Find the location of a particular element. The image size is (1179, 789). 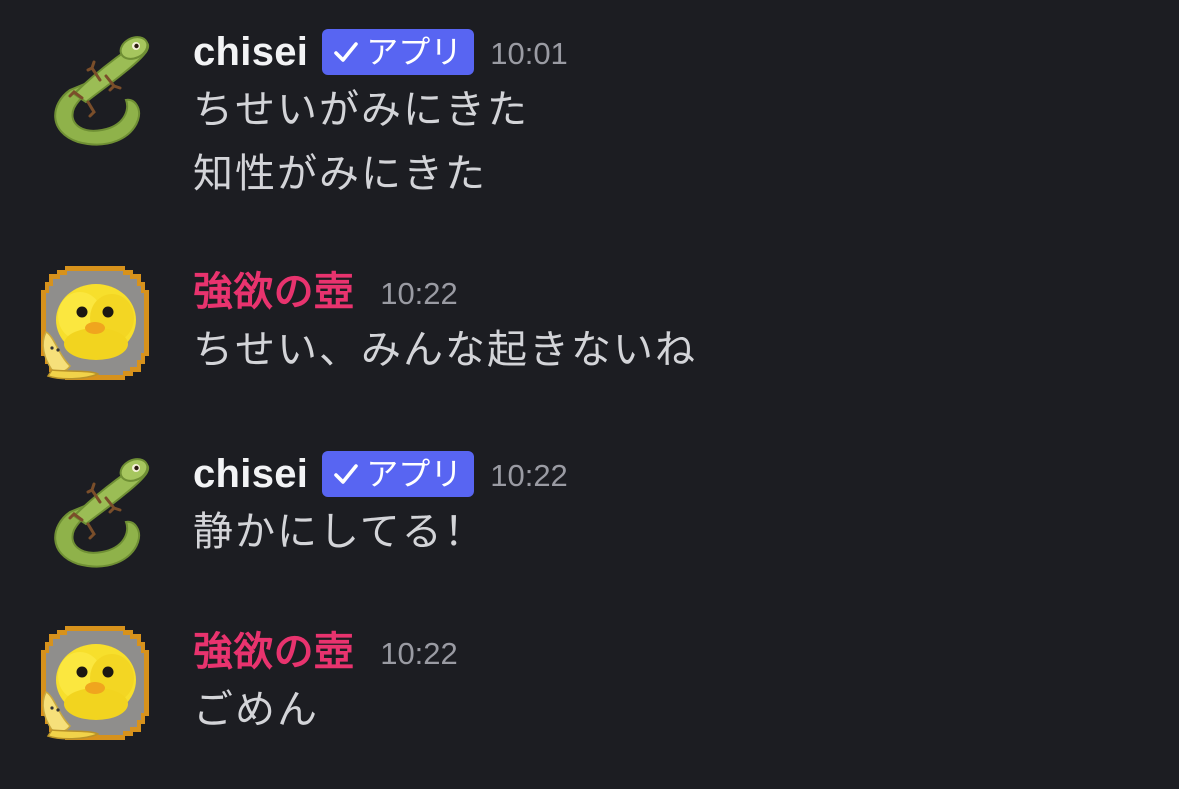

message-body: ごめん is located at coordinates (256, 710).